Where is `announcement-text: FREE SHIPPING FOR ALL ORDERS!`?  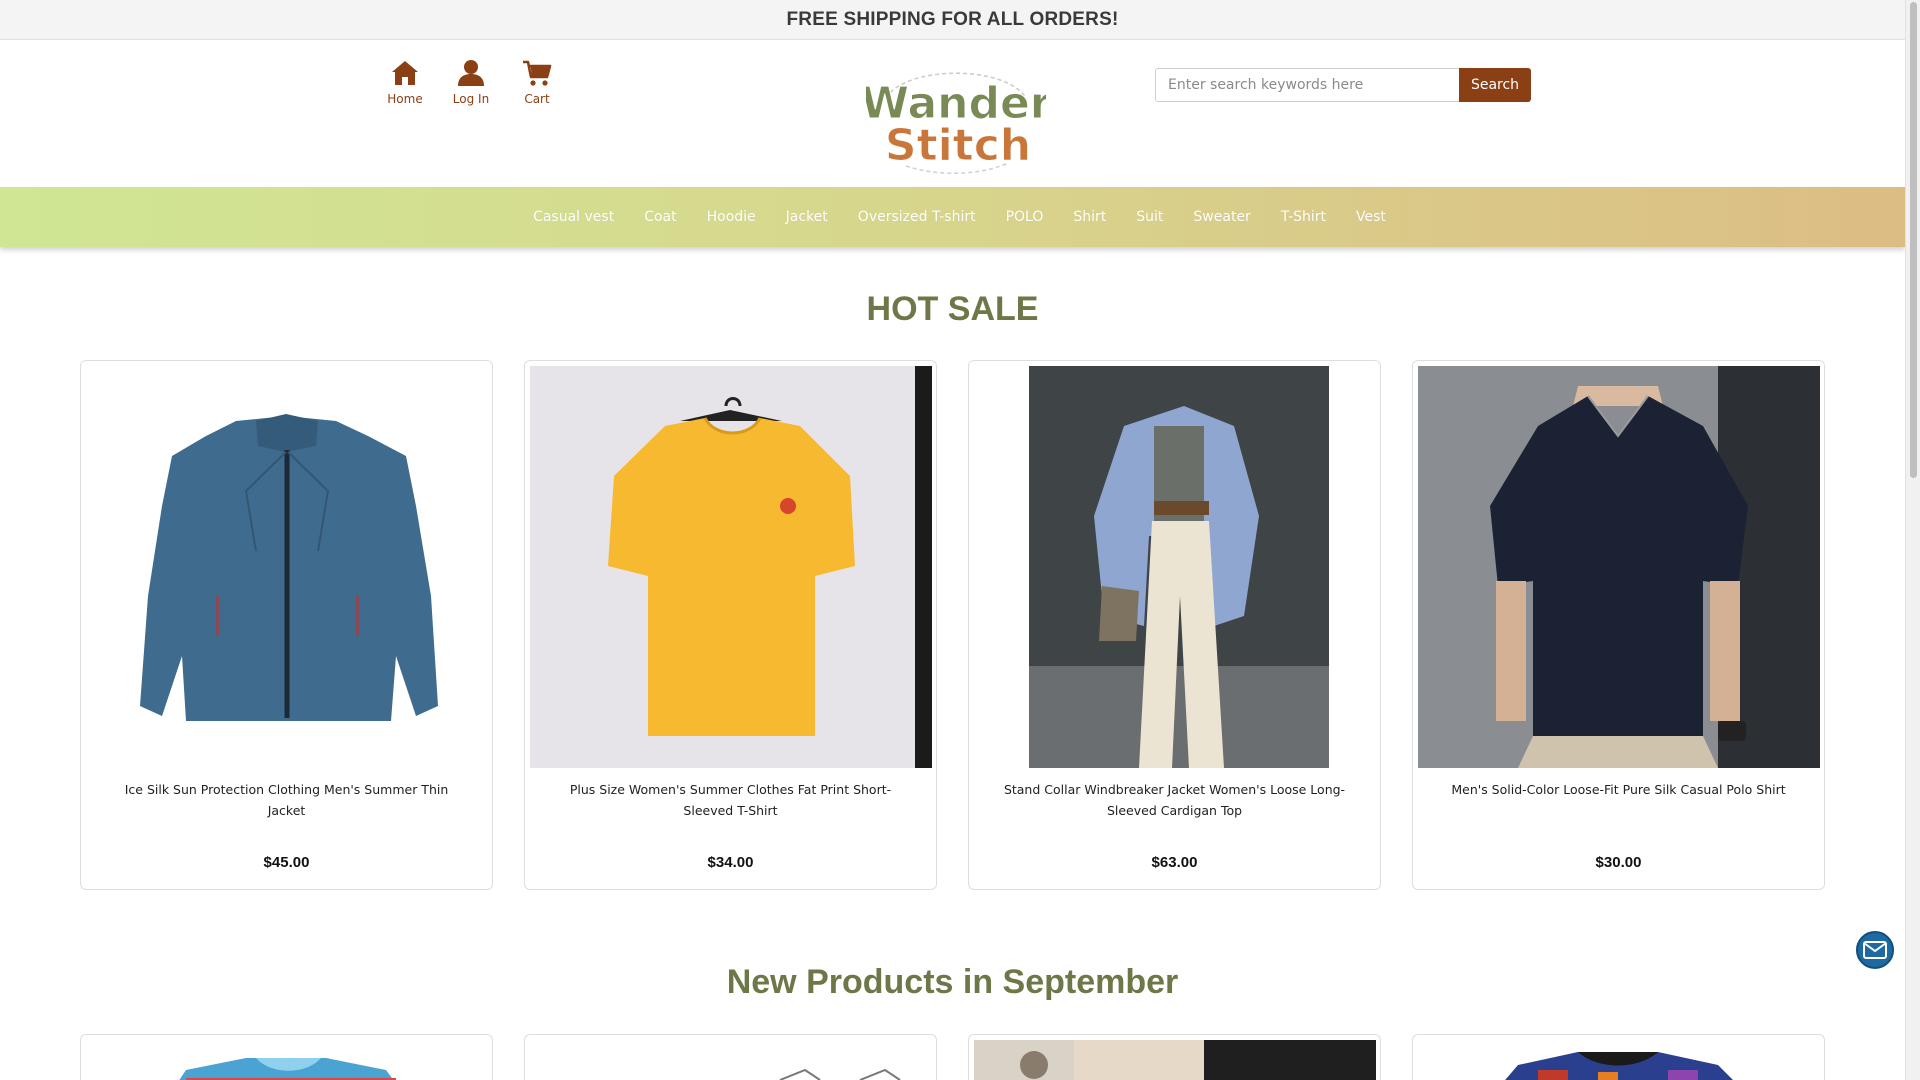
announcement-text: FREE SHIPPING FOR ALL ORDERS! is located at coordinates (952, 19).